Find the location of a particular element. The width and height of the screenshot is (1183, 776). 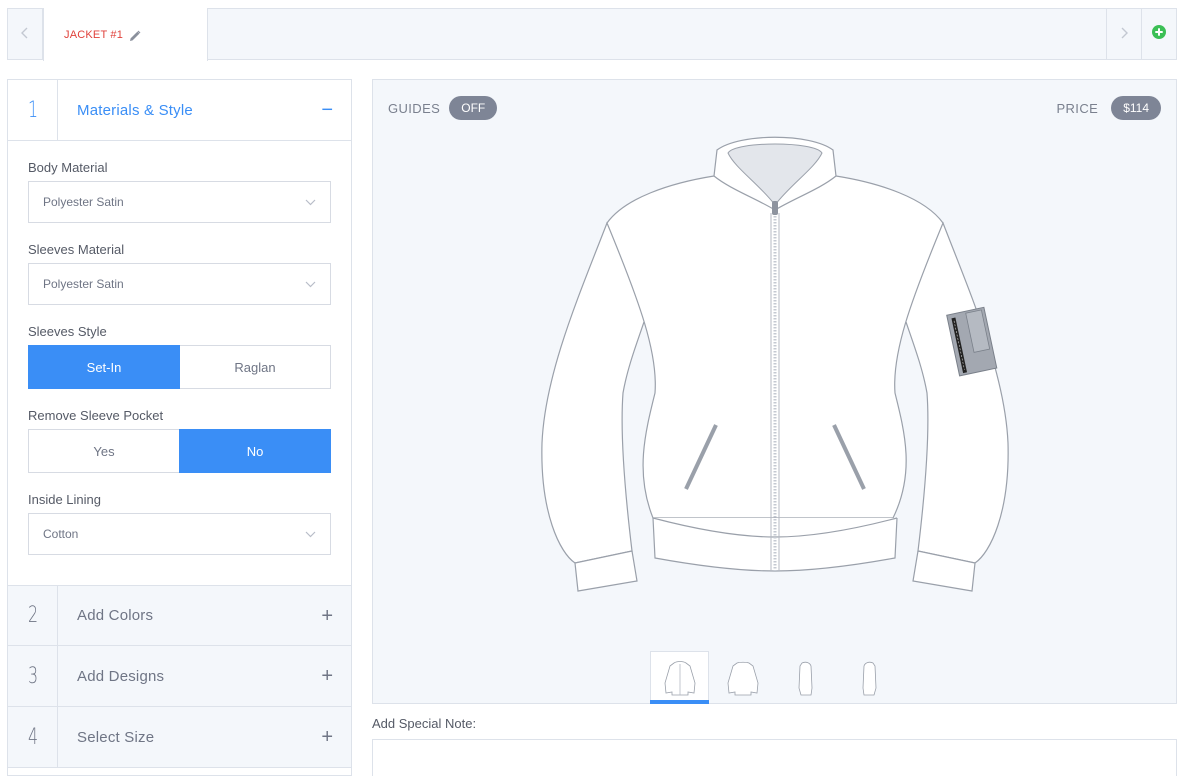

jacket-tab-bar: JACKET #1 is located at coordinates (592, 34).